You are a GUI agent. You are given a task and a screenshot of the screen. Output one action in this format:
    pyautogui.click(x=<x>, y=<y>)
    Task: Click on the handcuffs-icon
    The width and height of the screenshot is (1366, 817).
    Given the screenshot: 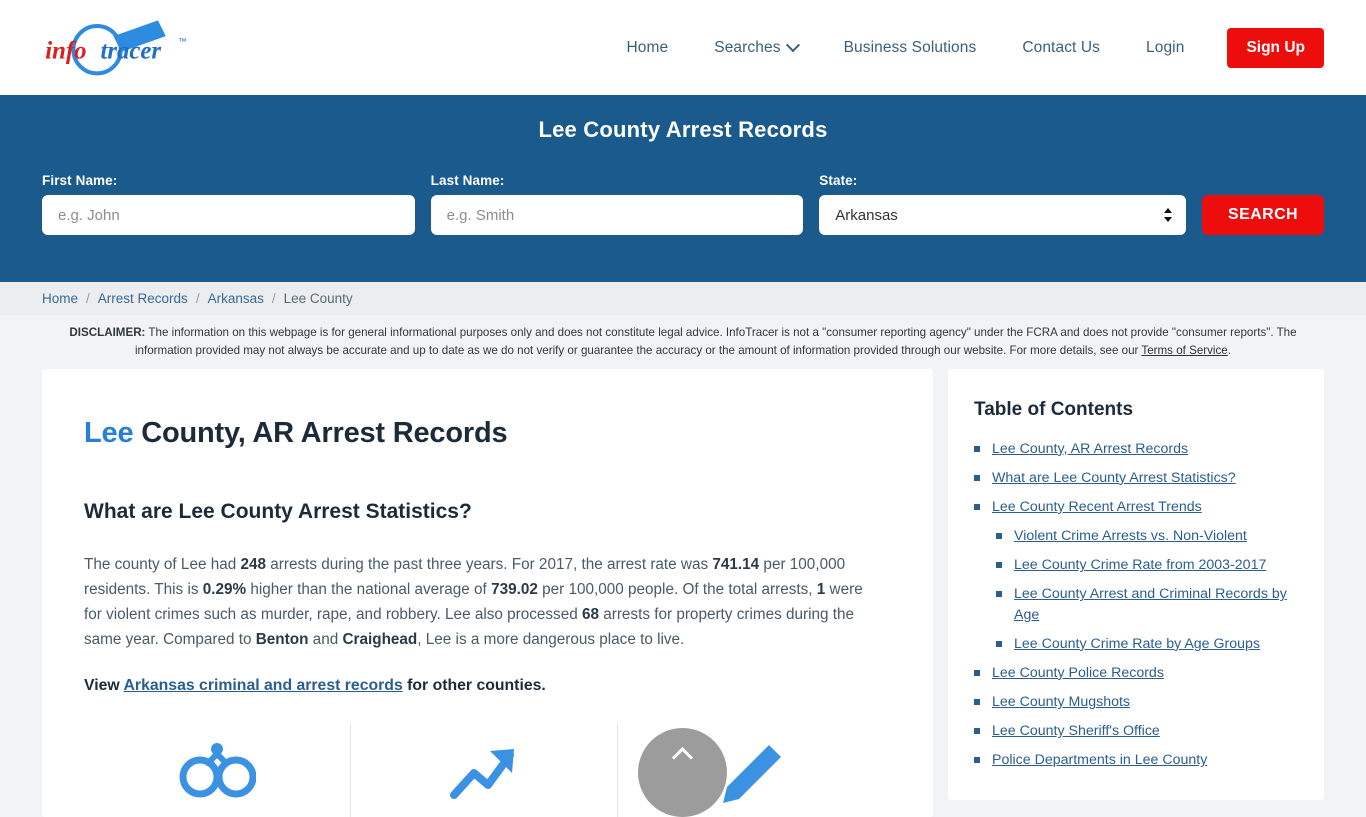 What is the action you would take?
    pyautogui.click(x=218, y=770)
    